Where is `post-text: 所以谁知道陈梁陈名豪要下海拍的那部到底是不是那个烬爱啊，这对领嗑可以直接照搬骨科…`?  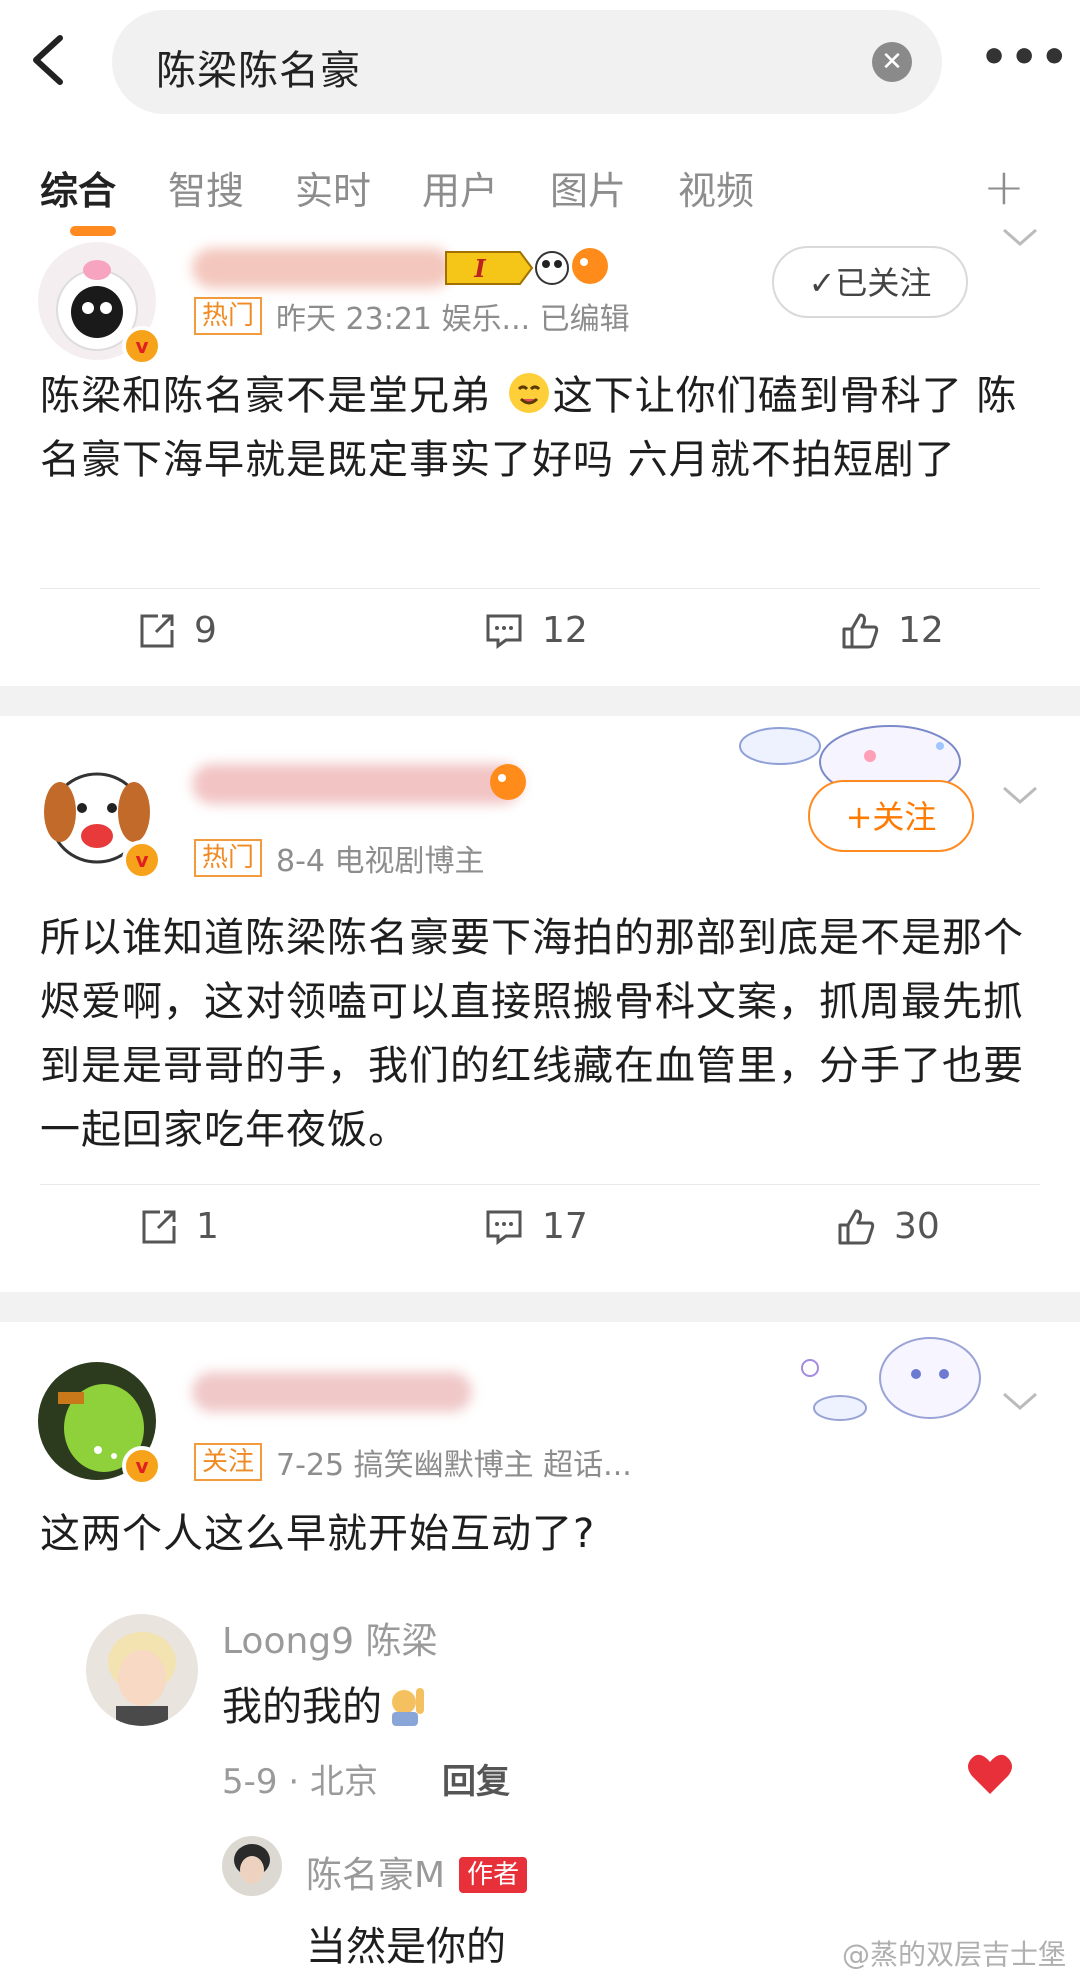 post-text: 所以谁知道陈梁陈名豪要下海拍的那部到底是不是那个烬爱啊，这对领嗑可以直接照搬骨科… is located at coordinates (532, 1034).